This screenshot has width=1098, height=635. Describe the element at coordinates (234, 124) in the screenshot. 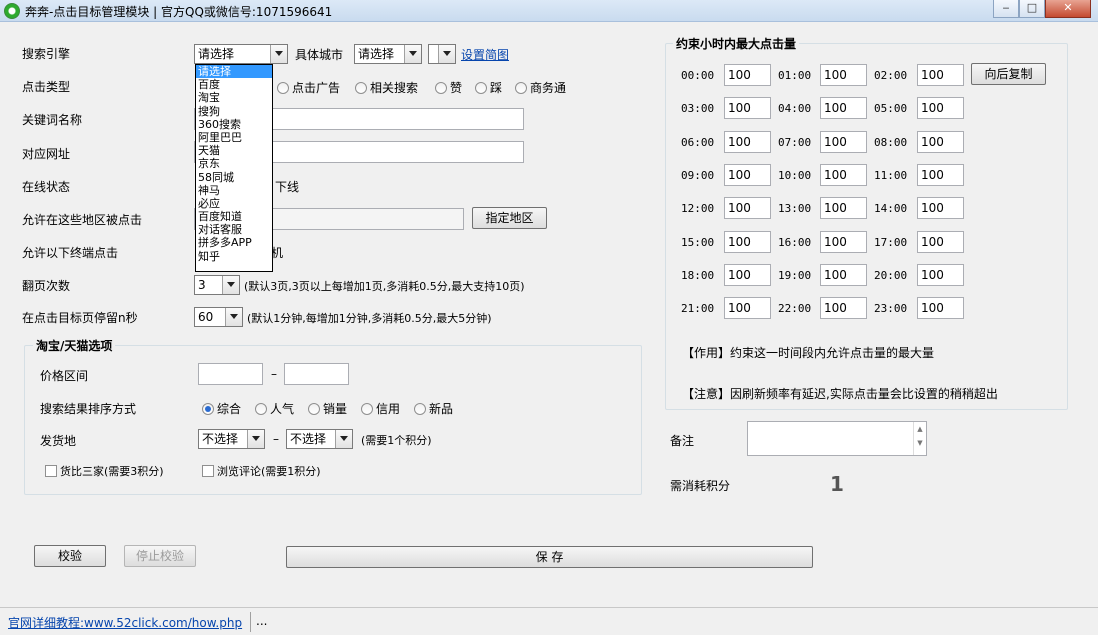

I see `dropdown-option: 360搜索` at that location.